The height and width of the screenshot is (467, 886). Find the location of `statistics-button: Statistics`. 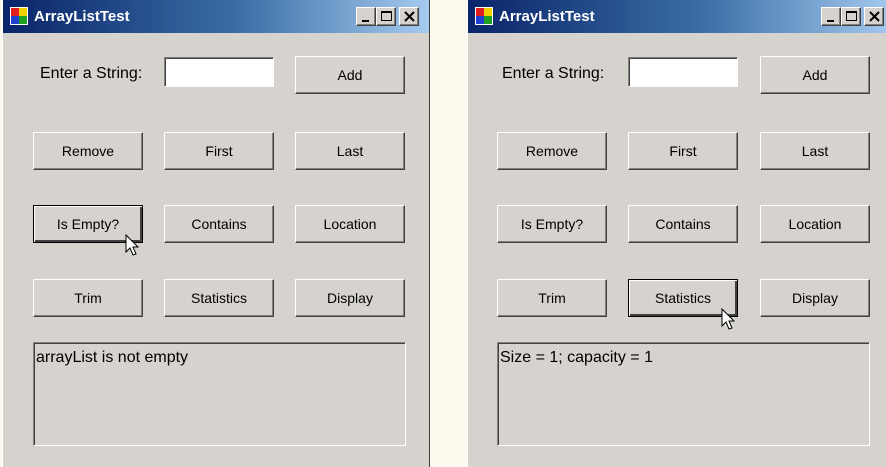

statistics-button: Statistics is located at coordinates (219, 298).